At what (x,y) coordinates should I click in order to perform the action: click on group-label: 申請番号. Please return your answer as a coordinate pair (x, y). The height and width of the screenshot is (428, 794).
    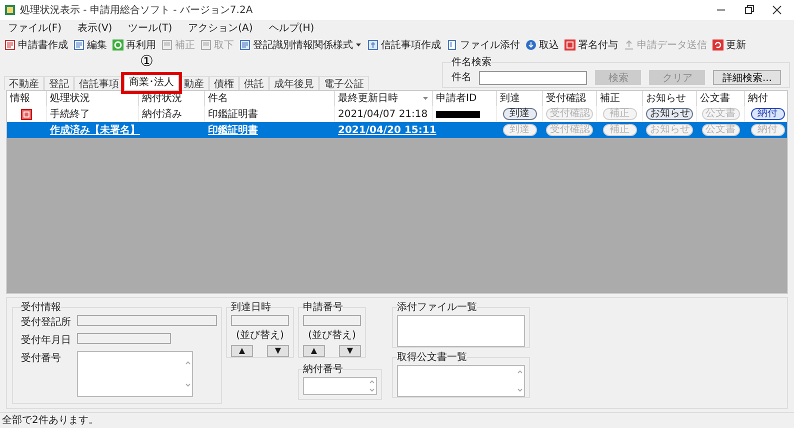
    Looking at the image, I should click on (323, 307).